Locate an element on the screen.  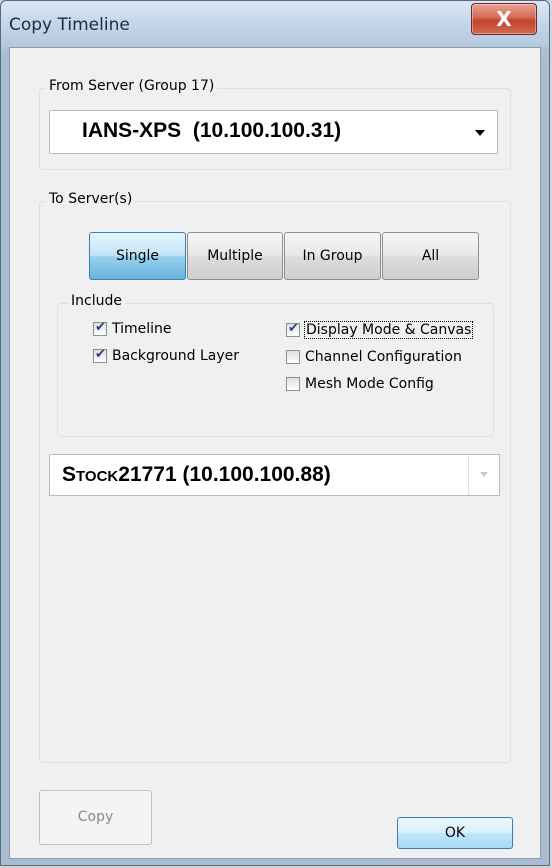
to-server-dropdown: Stock21771 (10.100.100.88) is located at coordinates (274, 475).